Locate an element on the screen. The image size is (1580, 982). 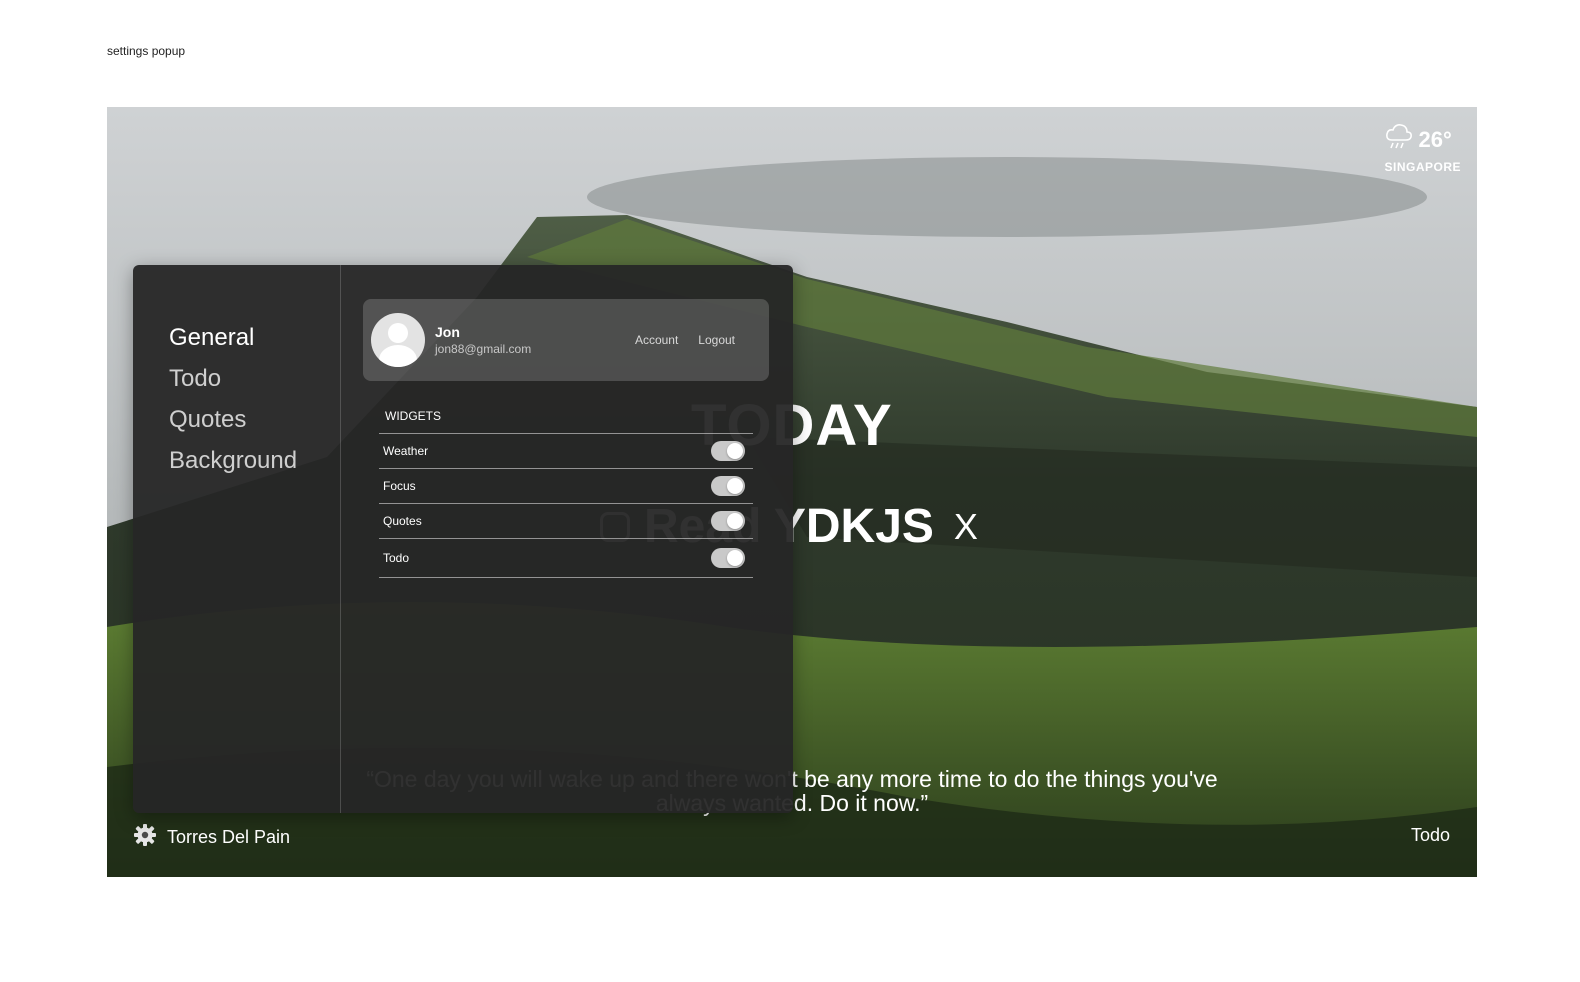
widget-row-quotes: Quotes is located at coordinates (566, 521).